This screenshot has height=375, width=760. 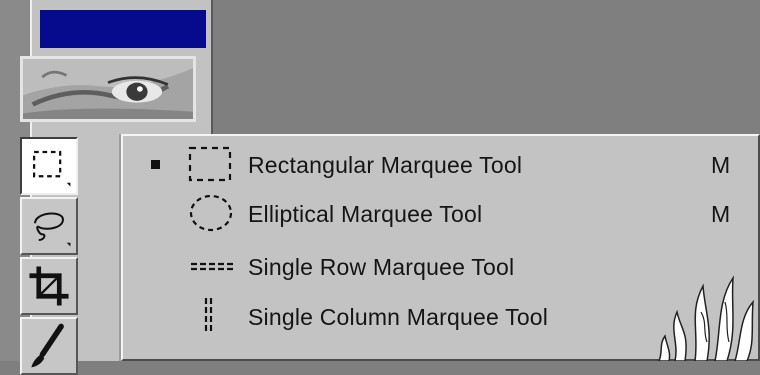 What do you see at coordinates (52, 229) in the screenshot?
I see `lasso-icon` at bounding box center [52, 229].